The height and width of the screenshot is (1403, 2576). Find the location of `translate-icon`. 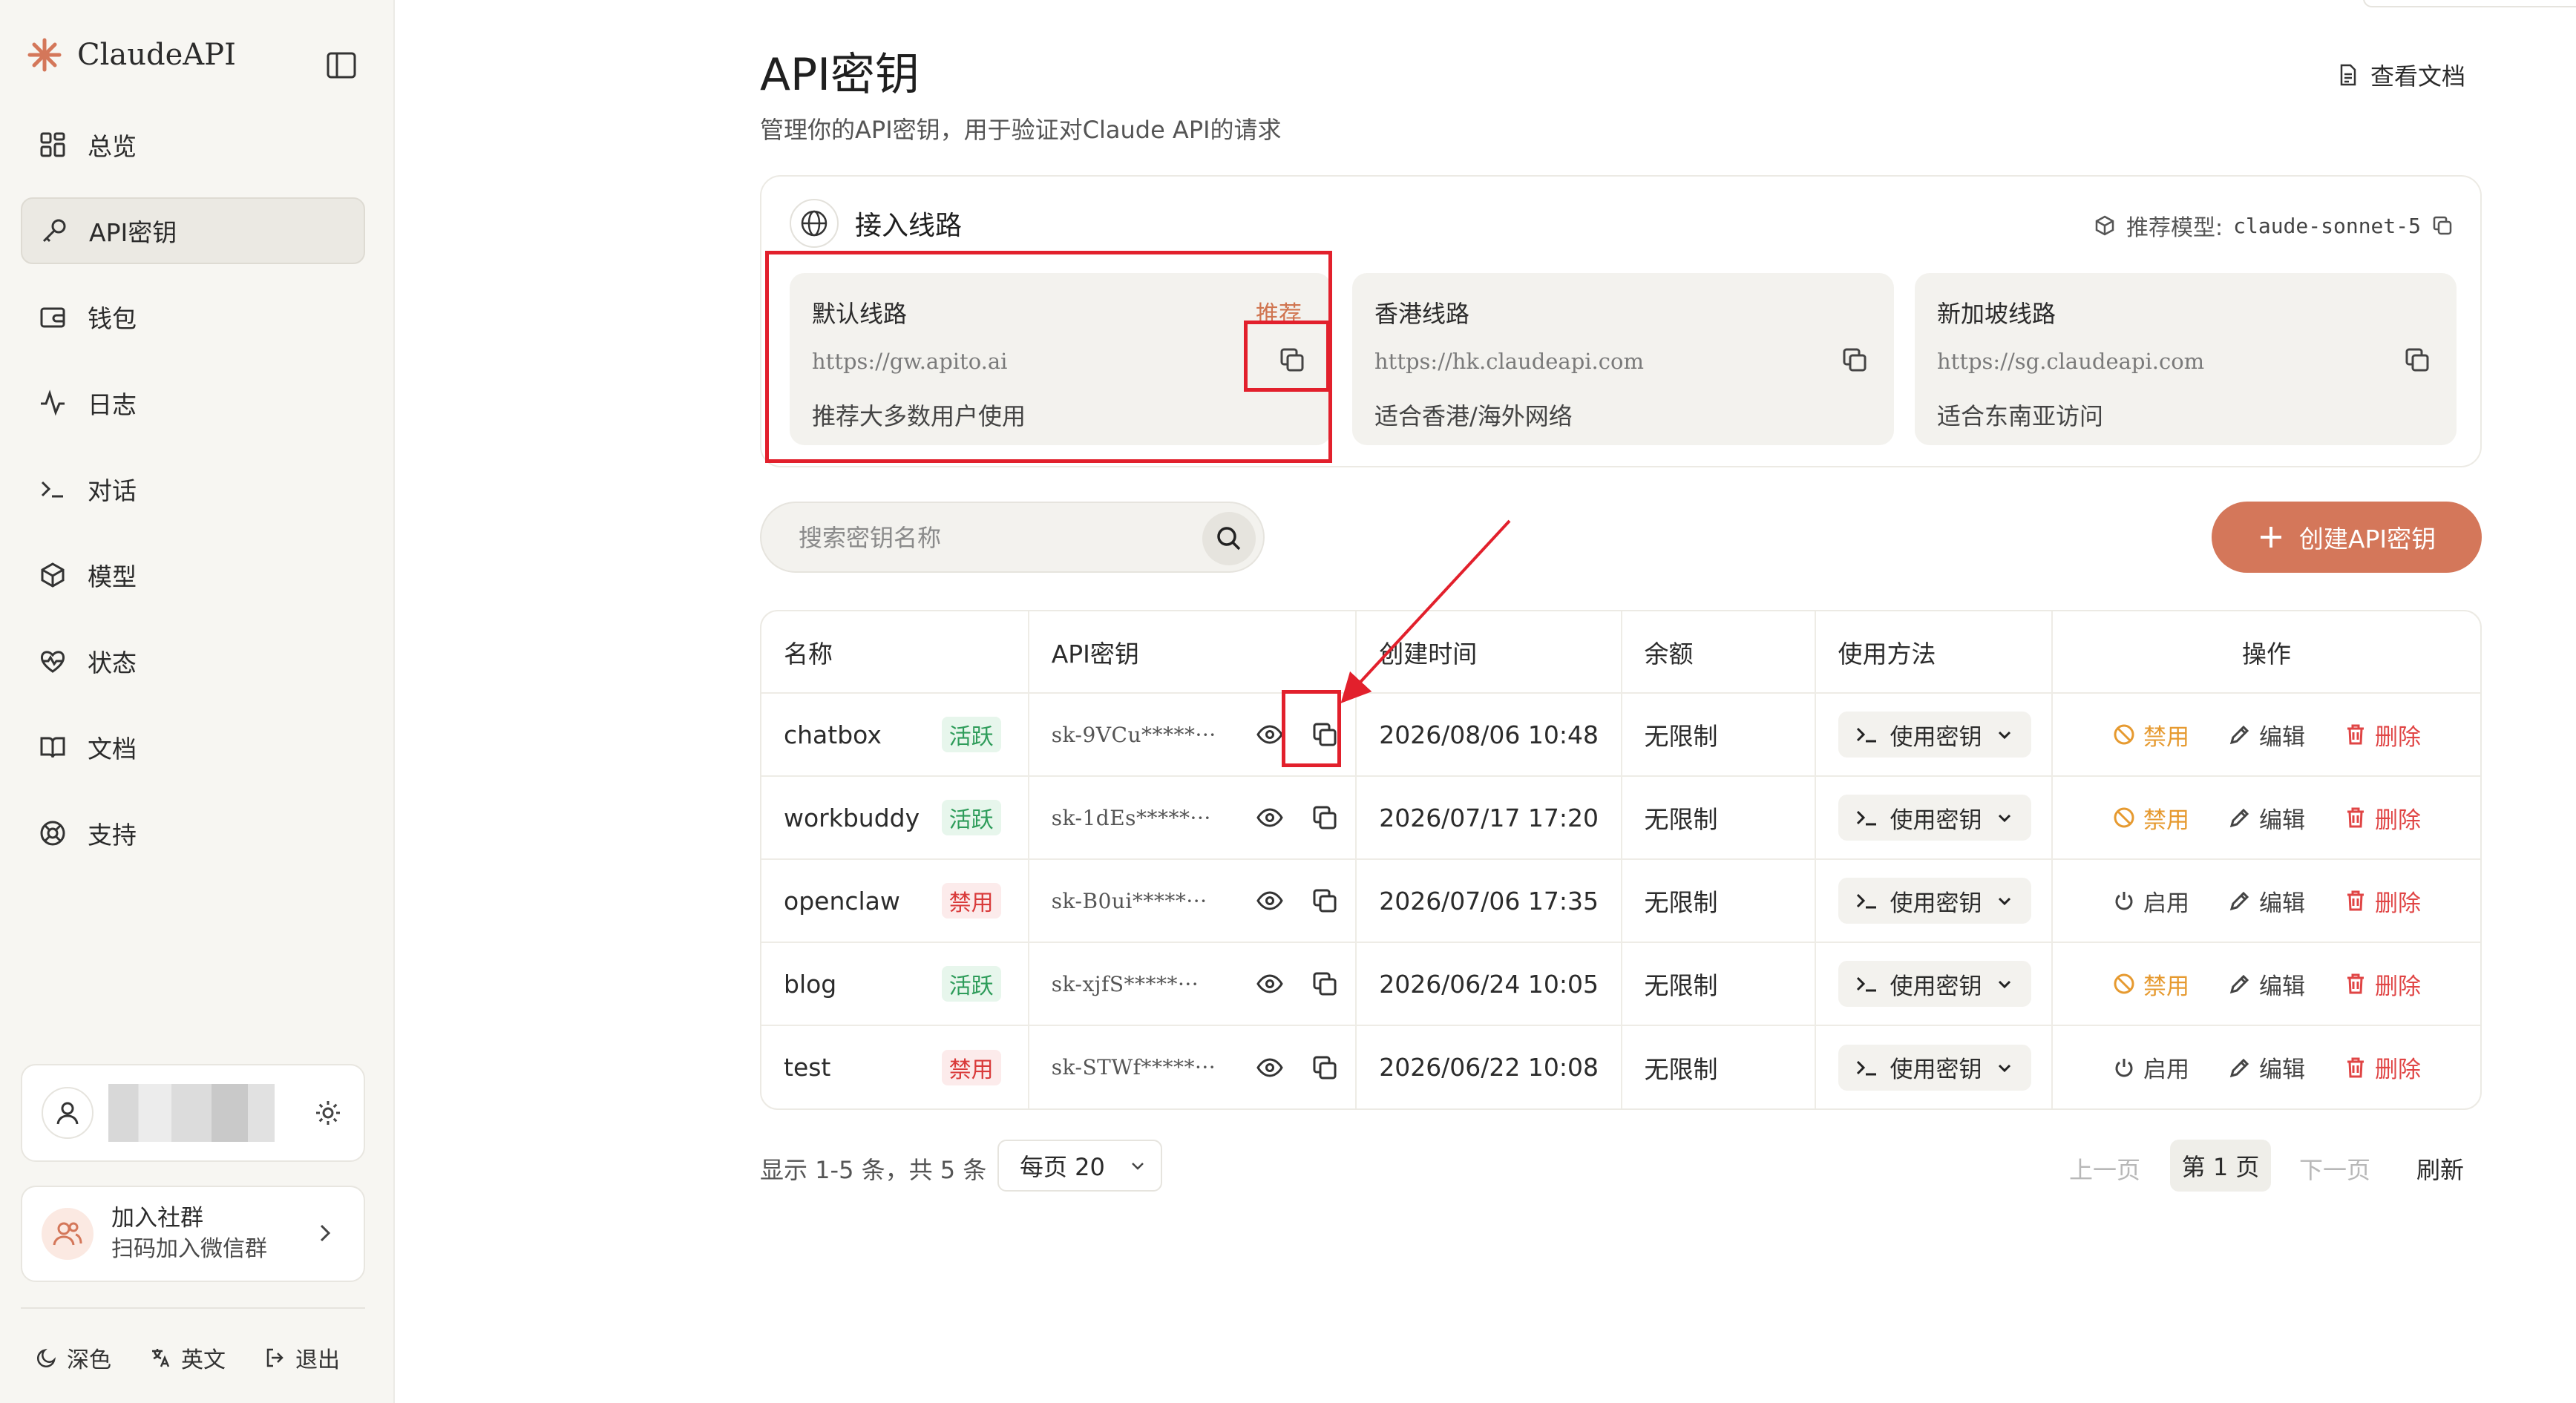

translate-icon is located at coordinates (161, 1358).